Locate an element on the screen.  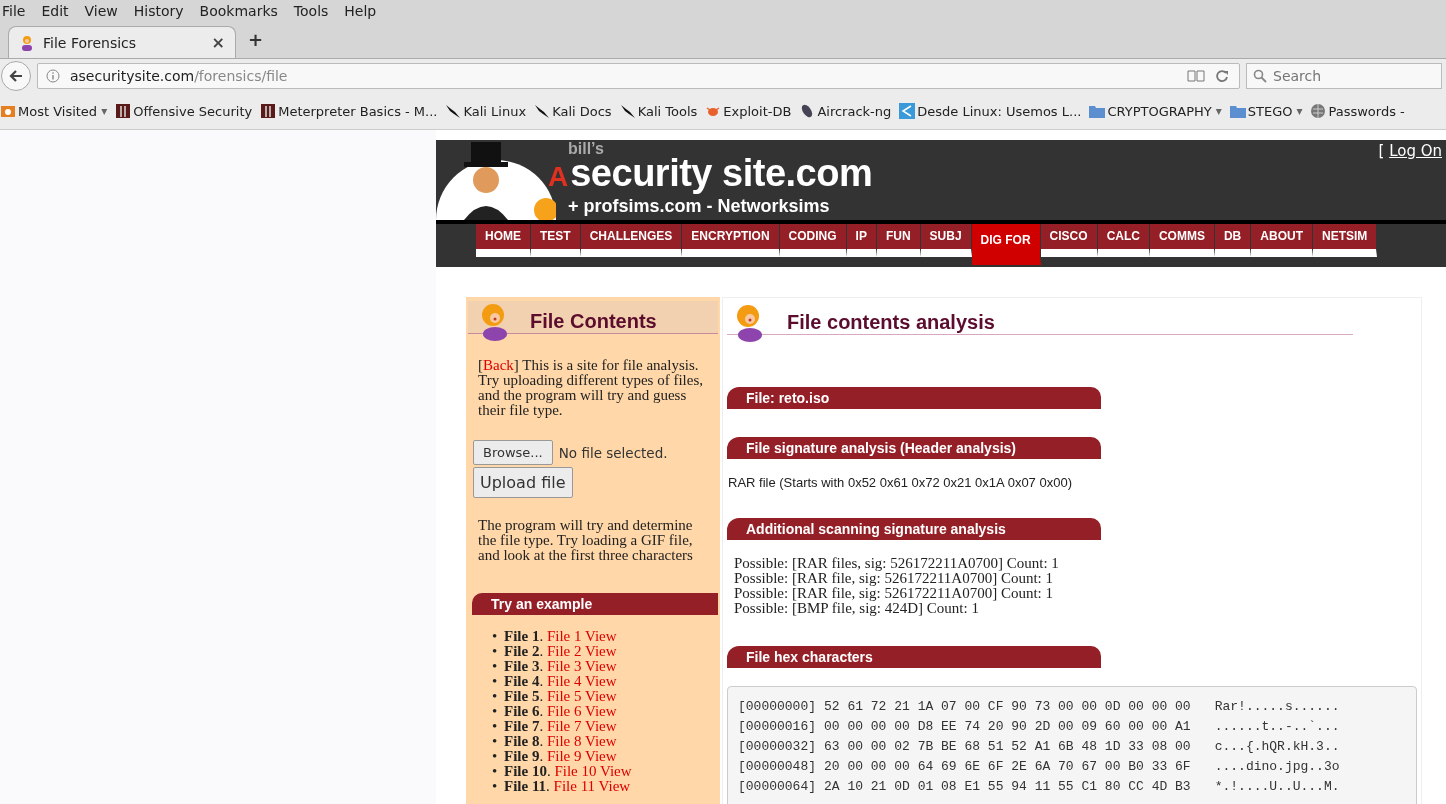
folder-icon is located at coordinates (1237, 111).